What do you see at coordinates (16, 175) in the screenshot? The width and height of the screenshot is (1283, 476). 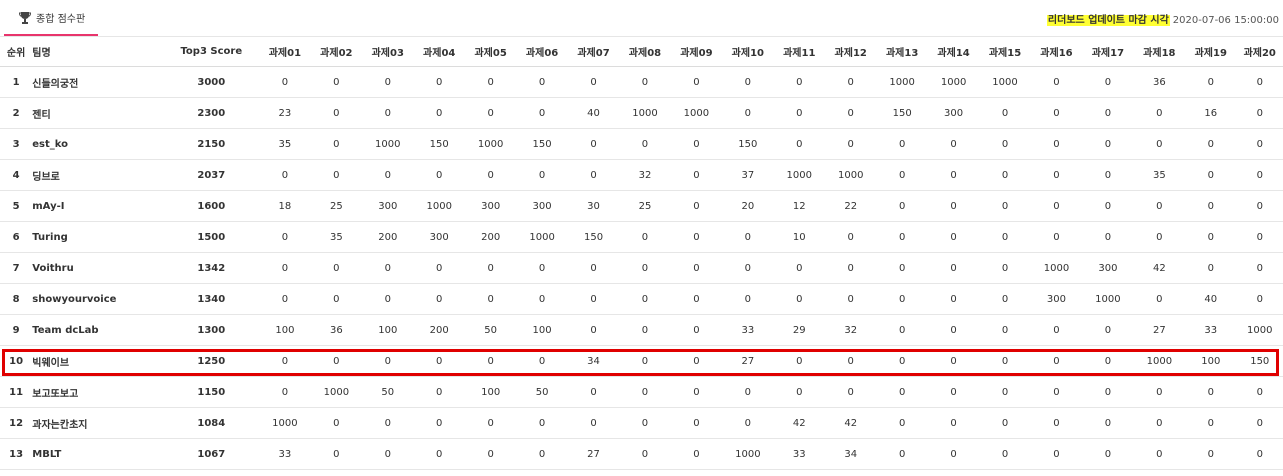 I see `rank-cell: 4` at bounding box center [16, 175].